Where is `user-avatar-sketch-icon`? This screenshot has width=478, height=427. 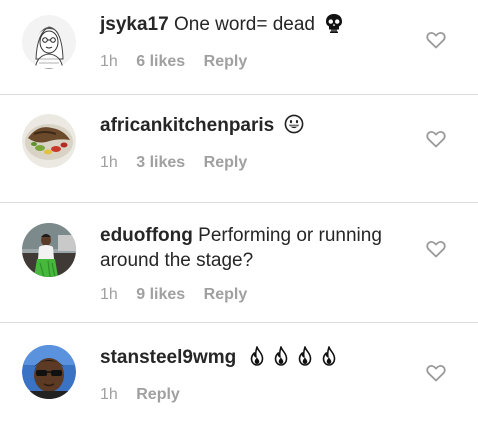
user-avatar-sketch-icon is located at coordinates (49, 42).